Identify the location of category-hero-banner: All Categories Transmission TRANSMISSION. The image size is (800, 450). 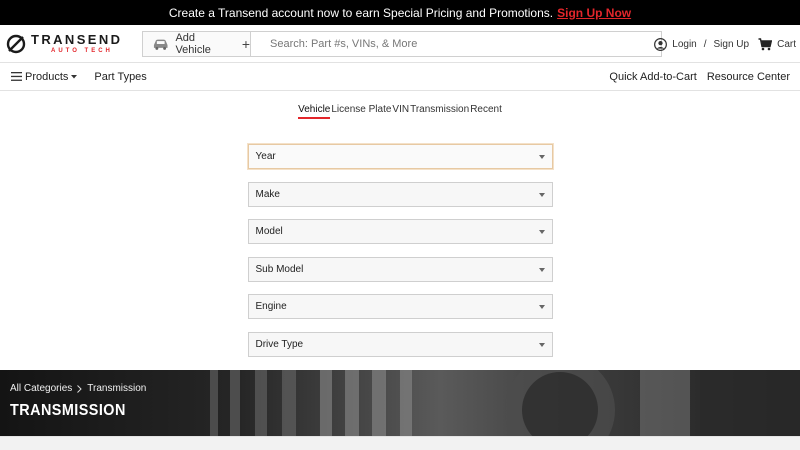
(400, 403).